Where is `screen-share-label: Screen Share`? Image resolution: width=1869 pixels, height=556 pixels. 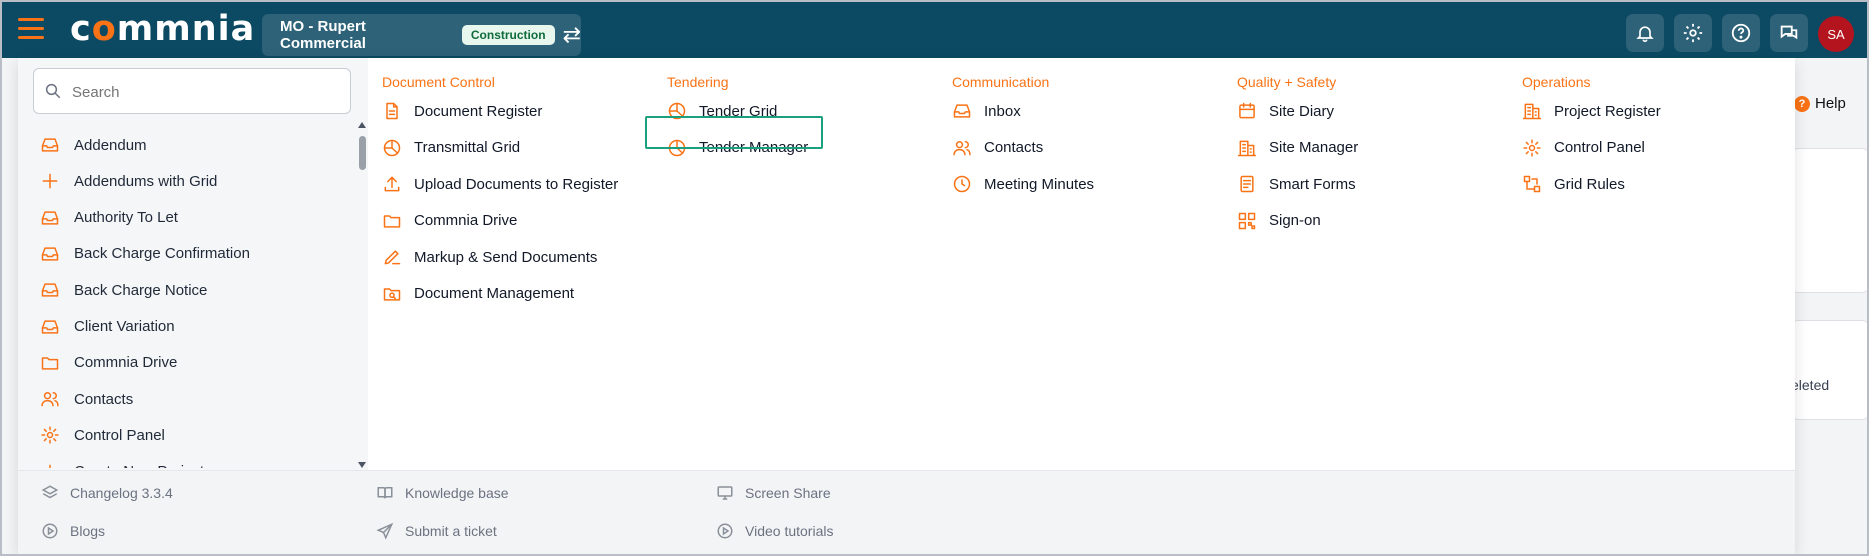
screen-share-label: Screen Share is located at coordinates (788, 493).